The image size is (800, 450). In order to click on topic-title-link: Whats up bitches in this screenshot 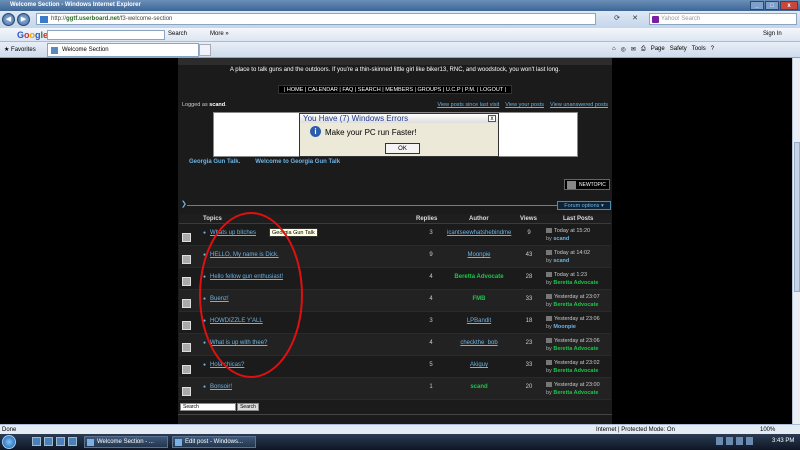, I will do `click(233, 233)`.